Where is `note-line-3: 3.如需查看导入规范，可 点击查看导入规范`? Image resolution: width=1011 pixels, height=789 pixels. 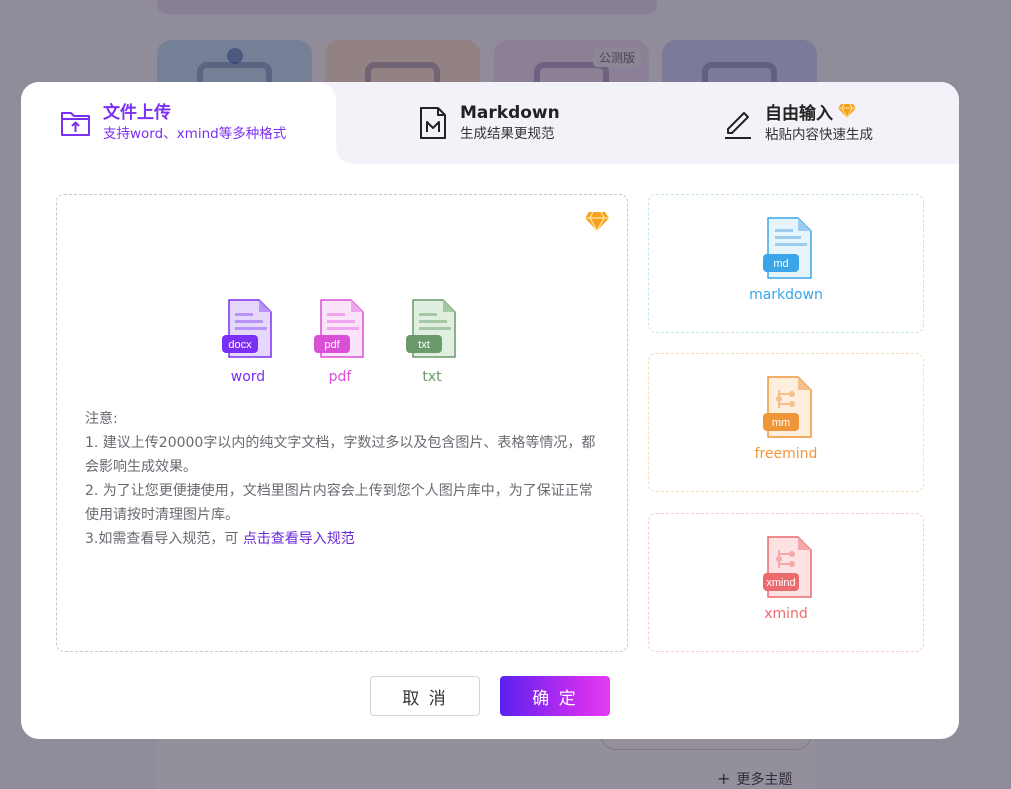 note-line-3: 3.如需查看导入规范，可 点击查看导入规范 is located at coordinates (220, 539).